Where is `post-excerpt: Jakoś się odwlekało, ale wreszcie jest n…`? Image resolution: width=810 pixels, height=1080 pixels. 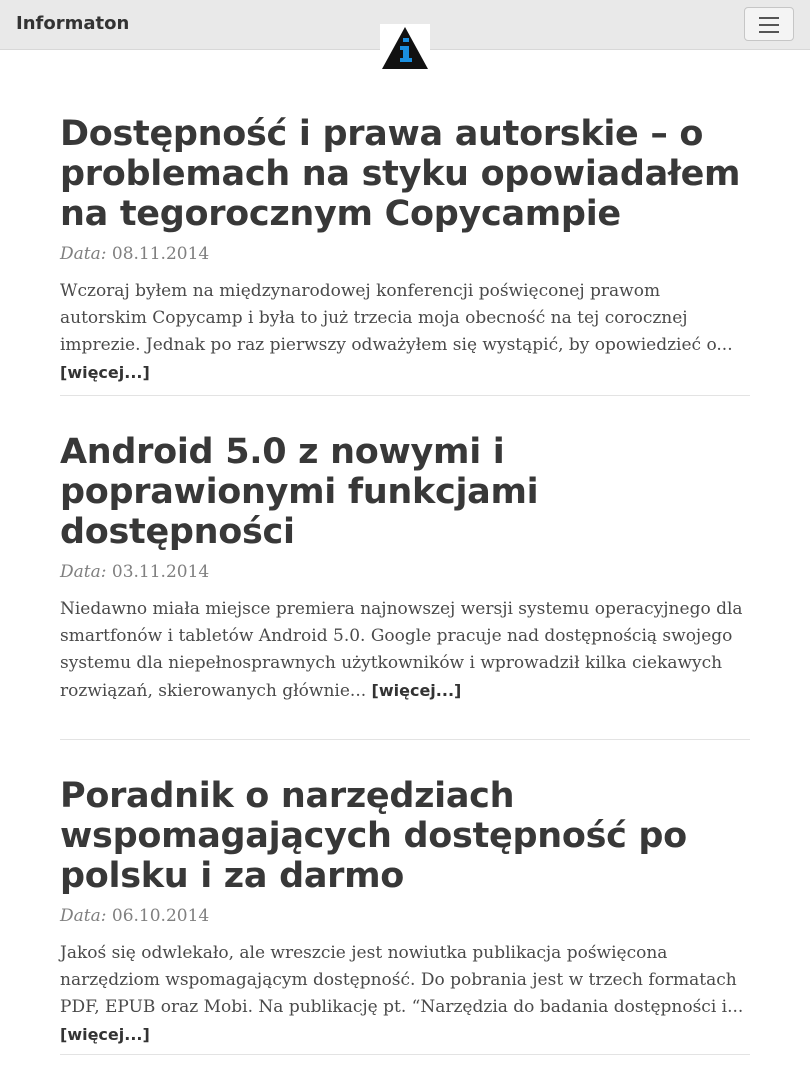
post-excerpt: Jakoś się odwlekało, ale wreszcie jest n… is located at coordinates (405, 994).